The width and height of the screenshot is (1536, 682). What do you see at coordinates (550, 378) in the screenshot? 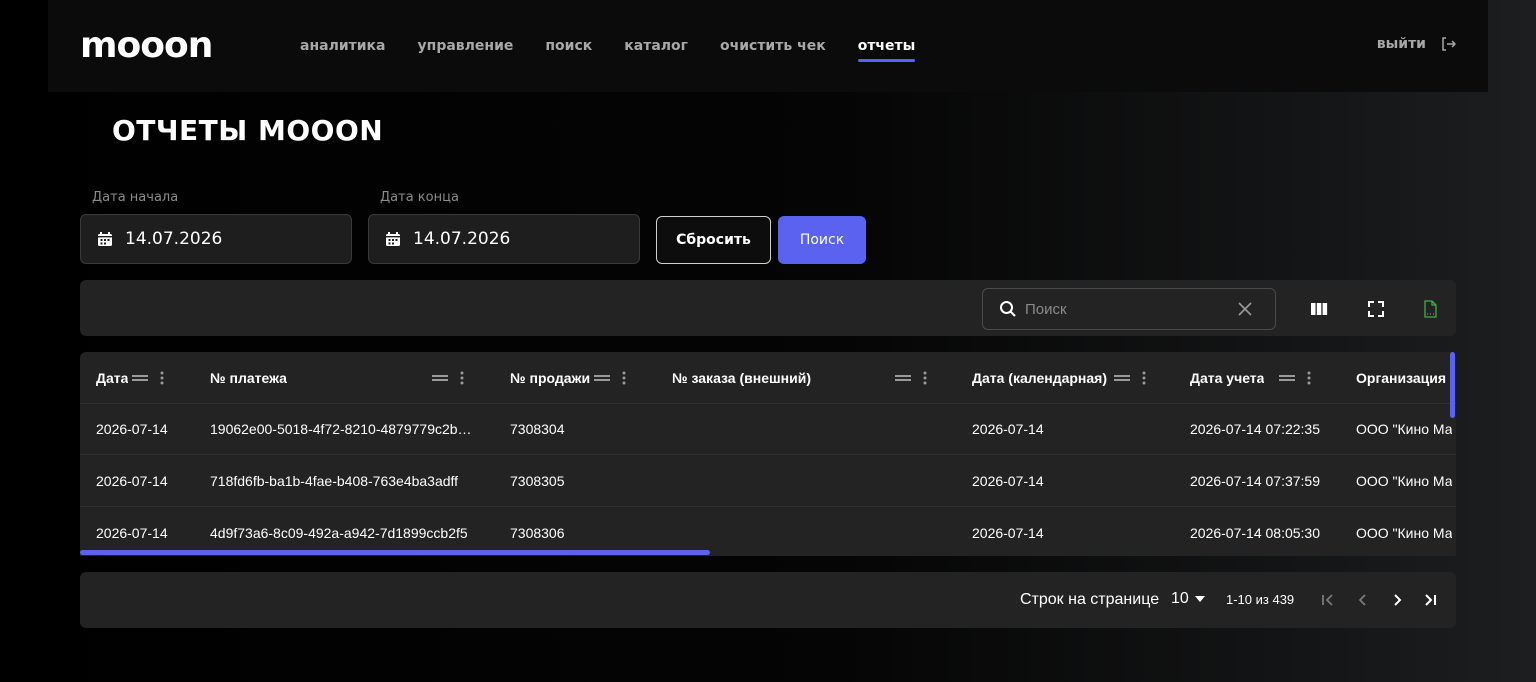
I see `column-header-sale-number: № продажи` at bounding box center [550, 378].